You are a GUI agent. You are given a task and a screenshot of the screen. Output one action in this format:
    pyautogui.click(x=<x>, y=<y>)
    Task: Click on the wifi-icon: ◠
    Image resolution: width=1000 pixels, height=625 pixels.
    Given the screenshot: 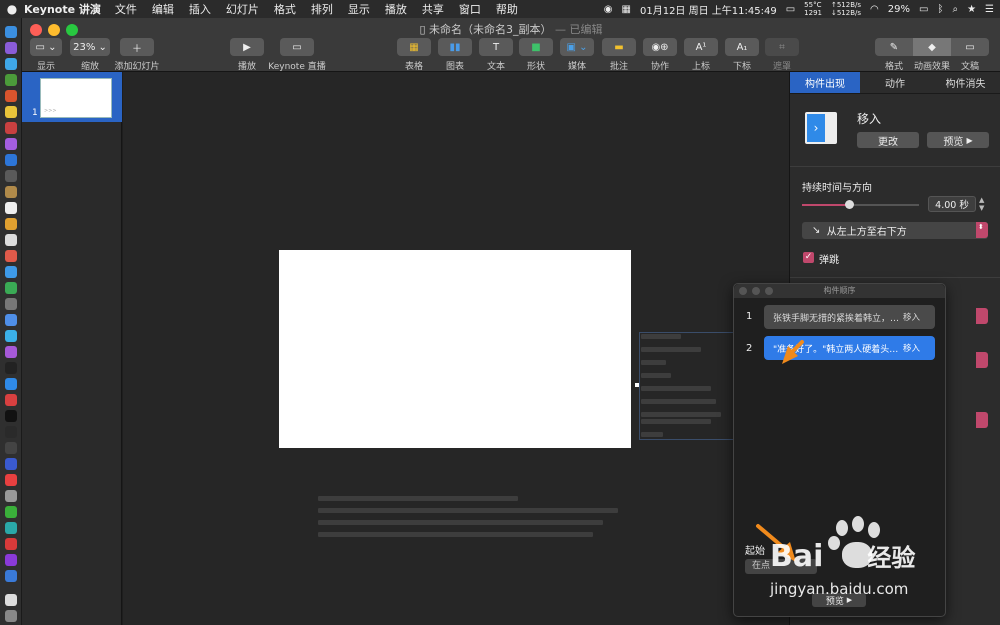 What is the action you would take?
    pyautogui.click(x=874, y=9)
    